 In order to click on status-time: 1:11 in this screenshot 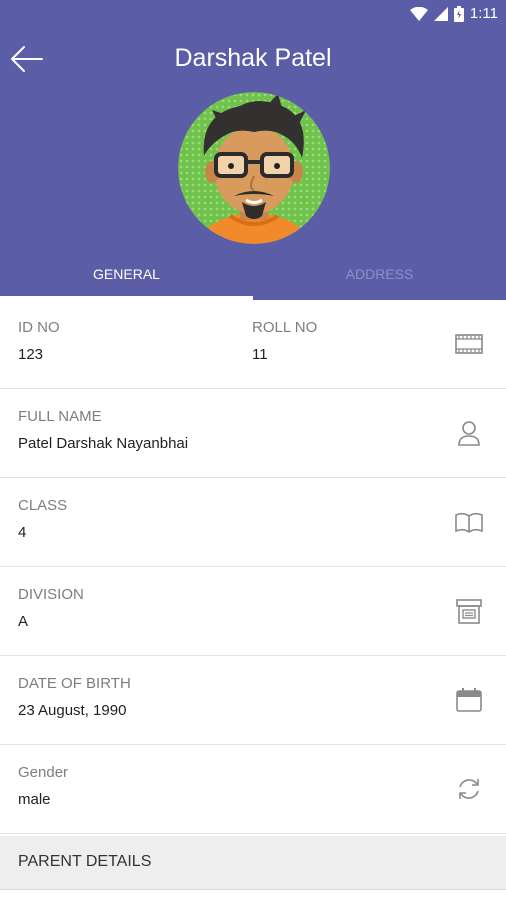, I will do `click(483, 13)`.